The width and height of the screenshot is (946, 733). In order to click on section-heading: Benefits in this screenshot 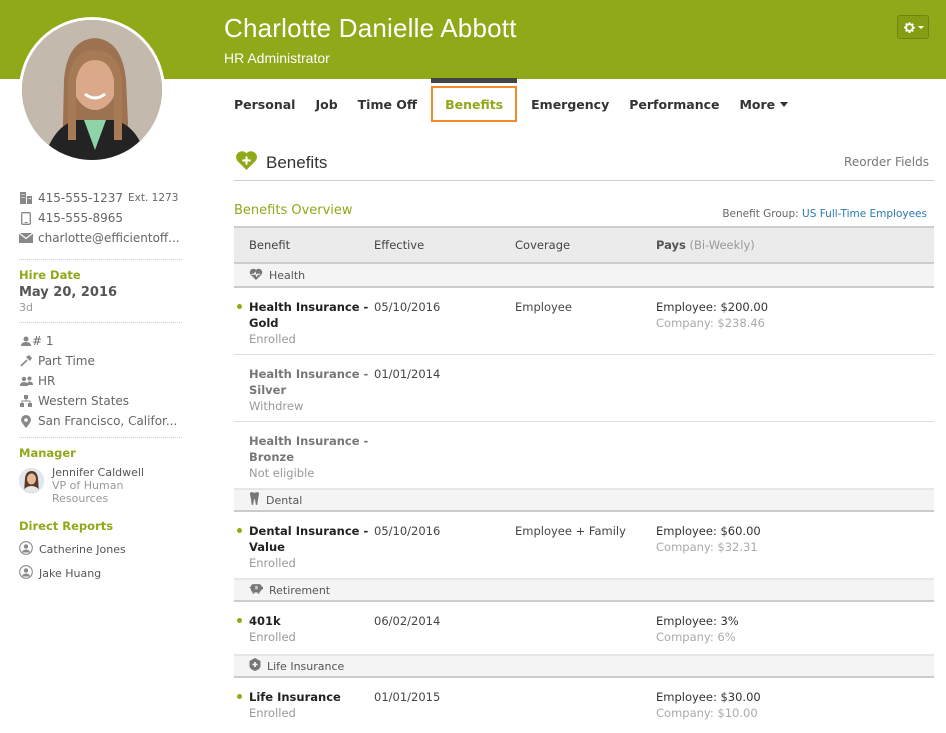, I will do `click(281, 162)`.